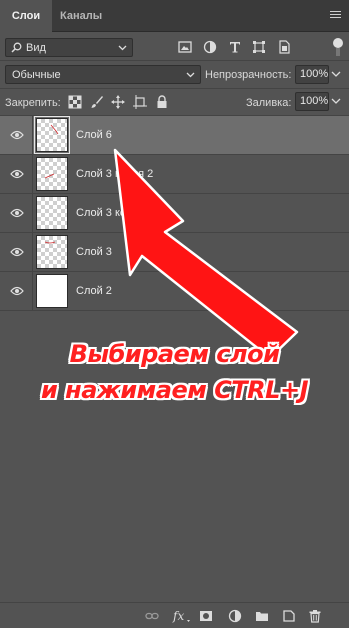  I want to click on svg-text: fx, so click(178, 616).